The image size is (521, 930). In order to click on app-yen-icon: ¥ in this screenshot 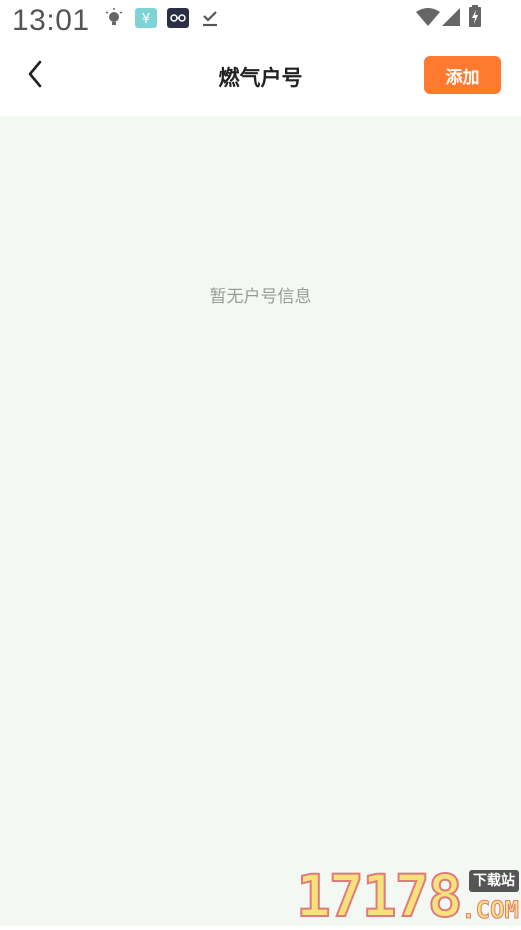, I will do `click(146, 20)`.